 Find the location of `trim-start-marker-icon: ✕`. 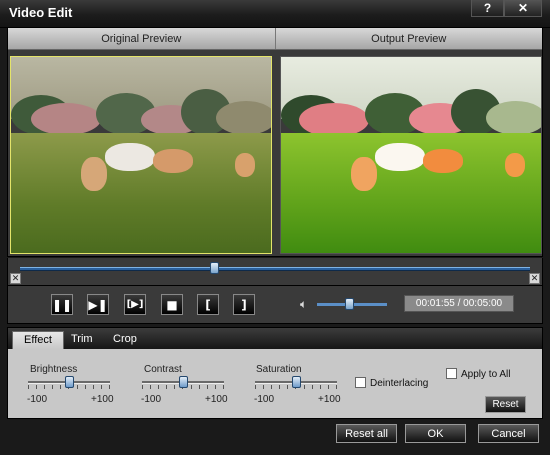

trim-start-marker-icon: ✕ is located at coordinates (15, 278).